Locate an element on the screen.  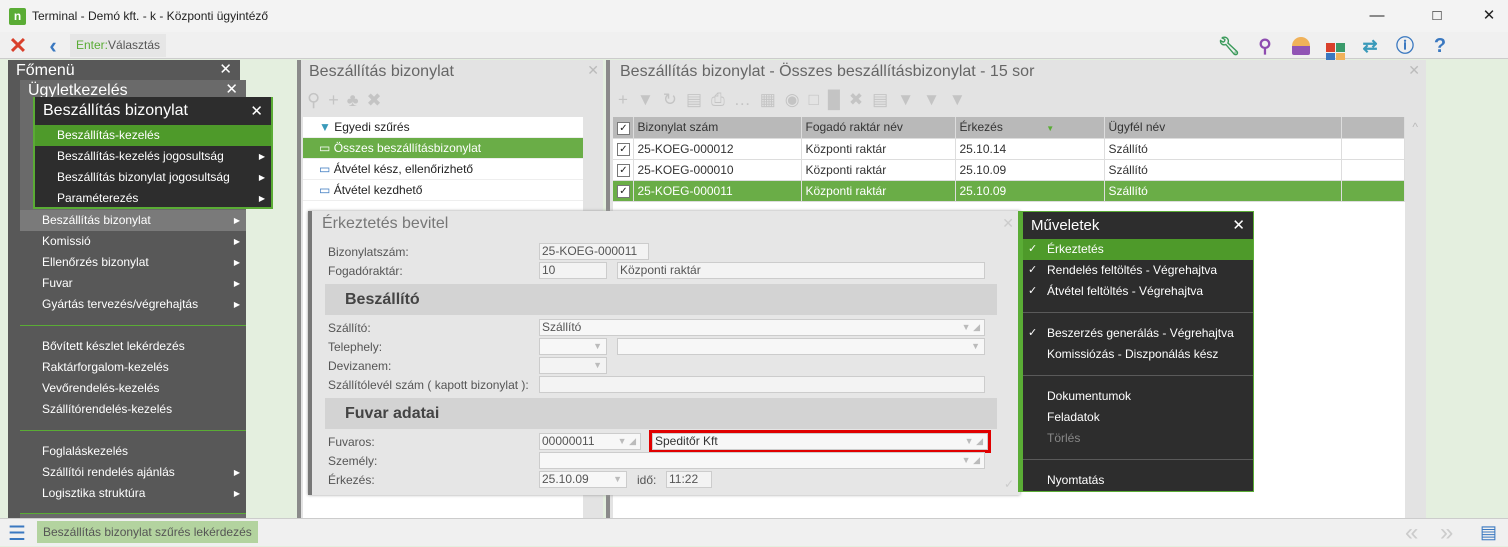
list-icon: ▤ is located at coordinates (1488, 532).